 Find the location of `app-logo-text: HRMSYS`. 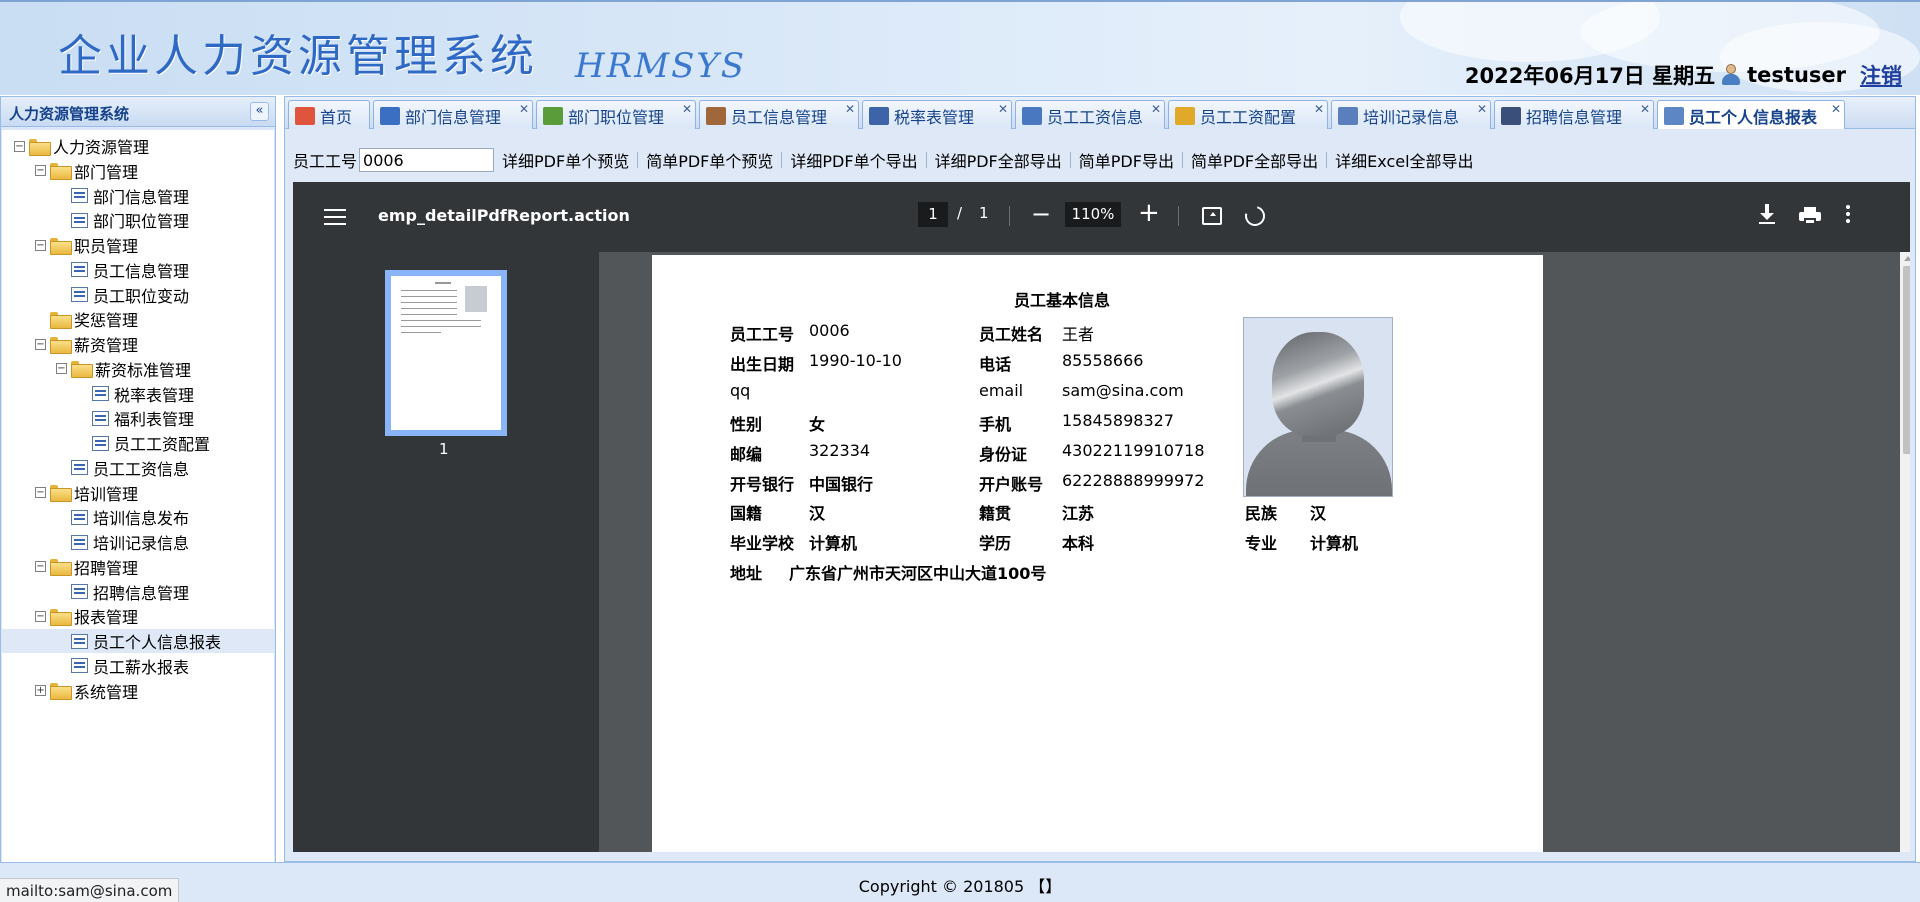

app-logo-text: HRMSYS is located at coordinates (661, 66).